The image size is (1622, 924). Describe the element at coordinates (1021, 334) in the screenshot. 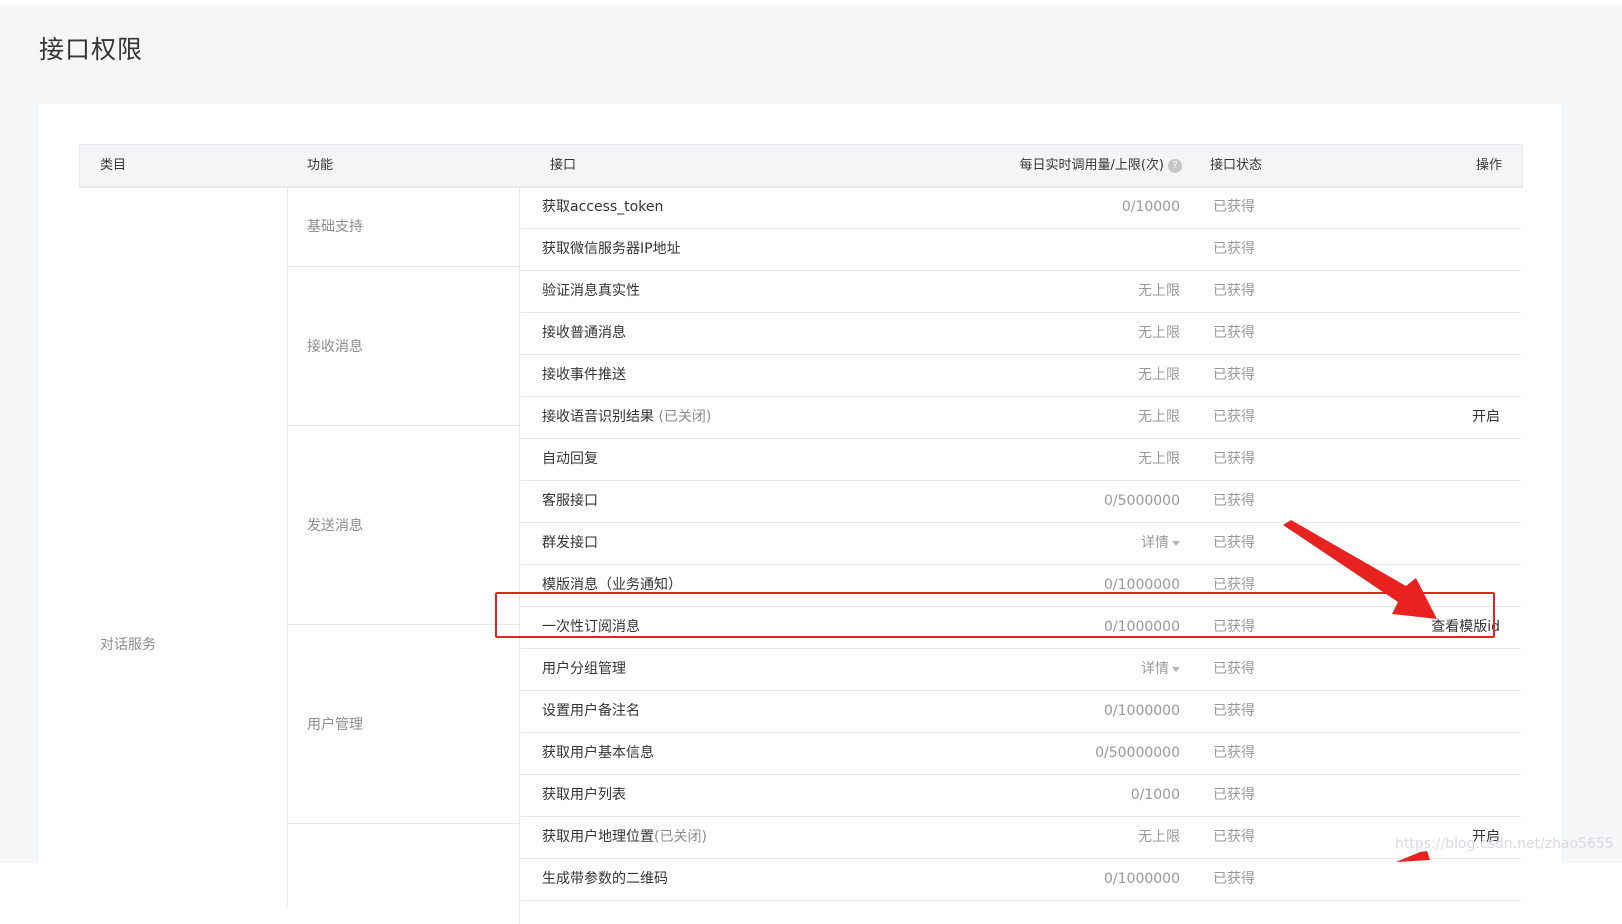

I see `table-row: 接收普通消息 无上限 已获得` at that location.